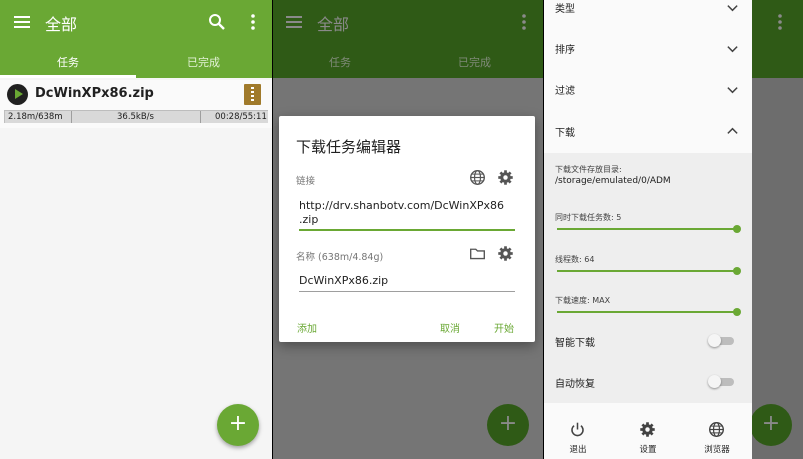 This screenshot has width=803, height=459. Describe the element at coordinates (407, 291) in the screenshot. I see `name-field-underline` at that location.